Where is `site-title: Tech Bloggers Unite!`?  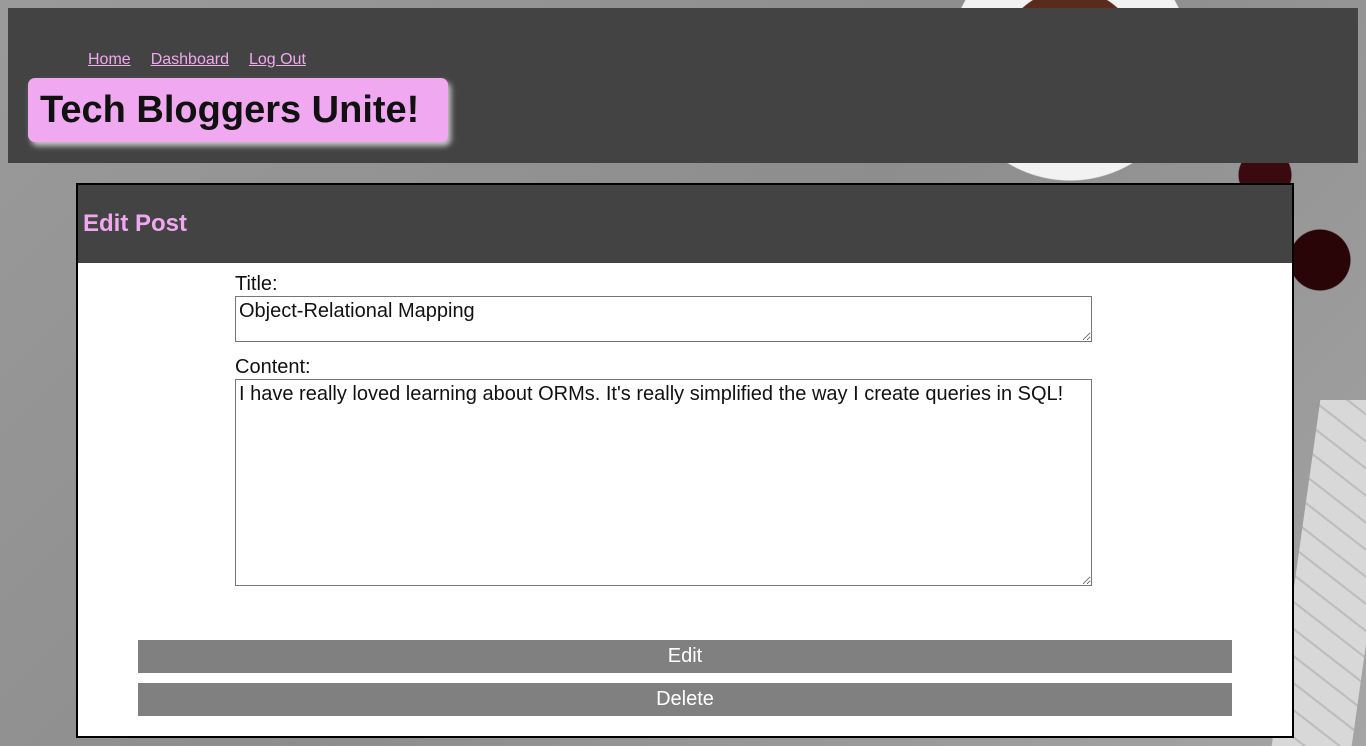 site-title: Tech Bloggers Unite! is located at coordinates (230, 109).